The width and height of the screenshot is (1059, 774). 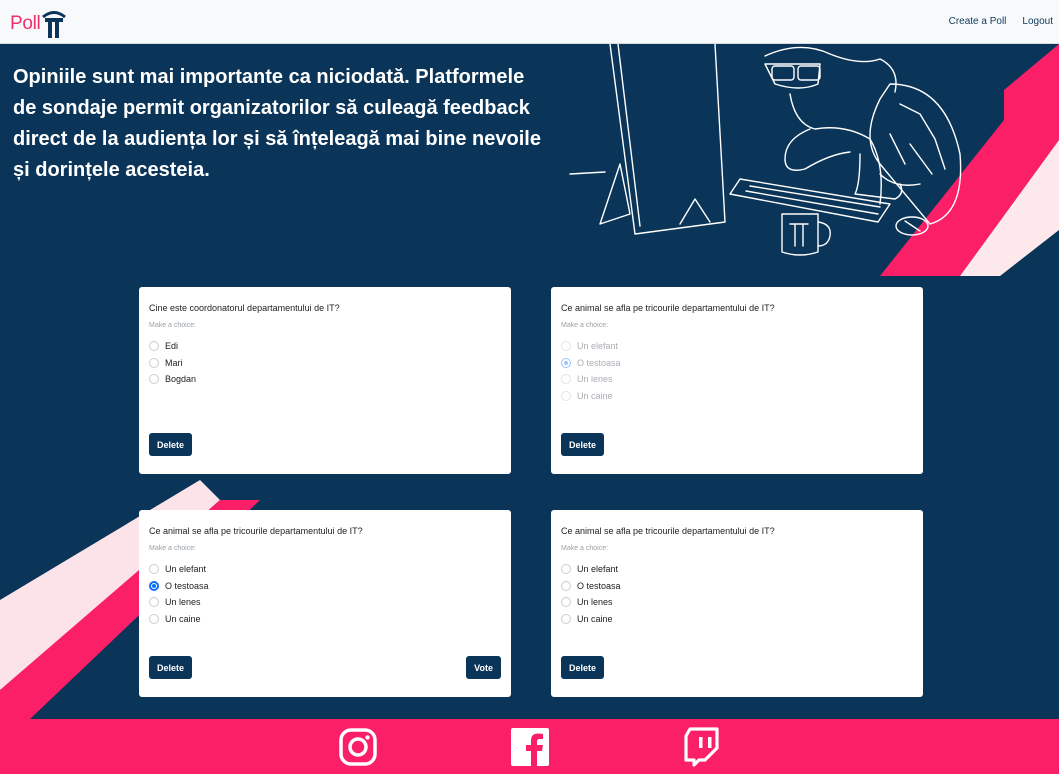 What do you see at coordinates (172, 346) in the screenshot?
I see `option-label: Edi` at bounding box center [172, 346].